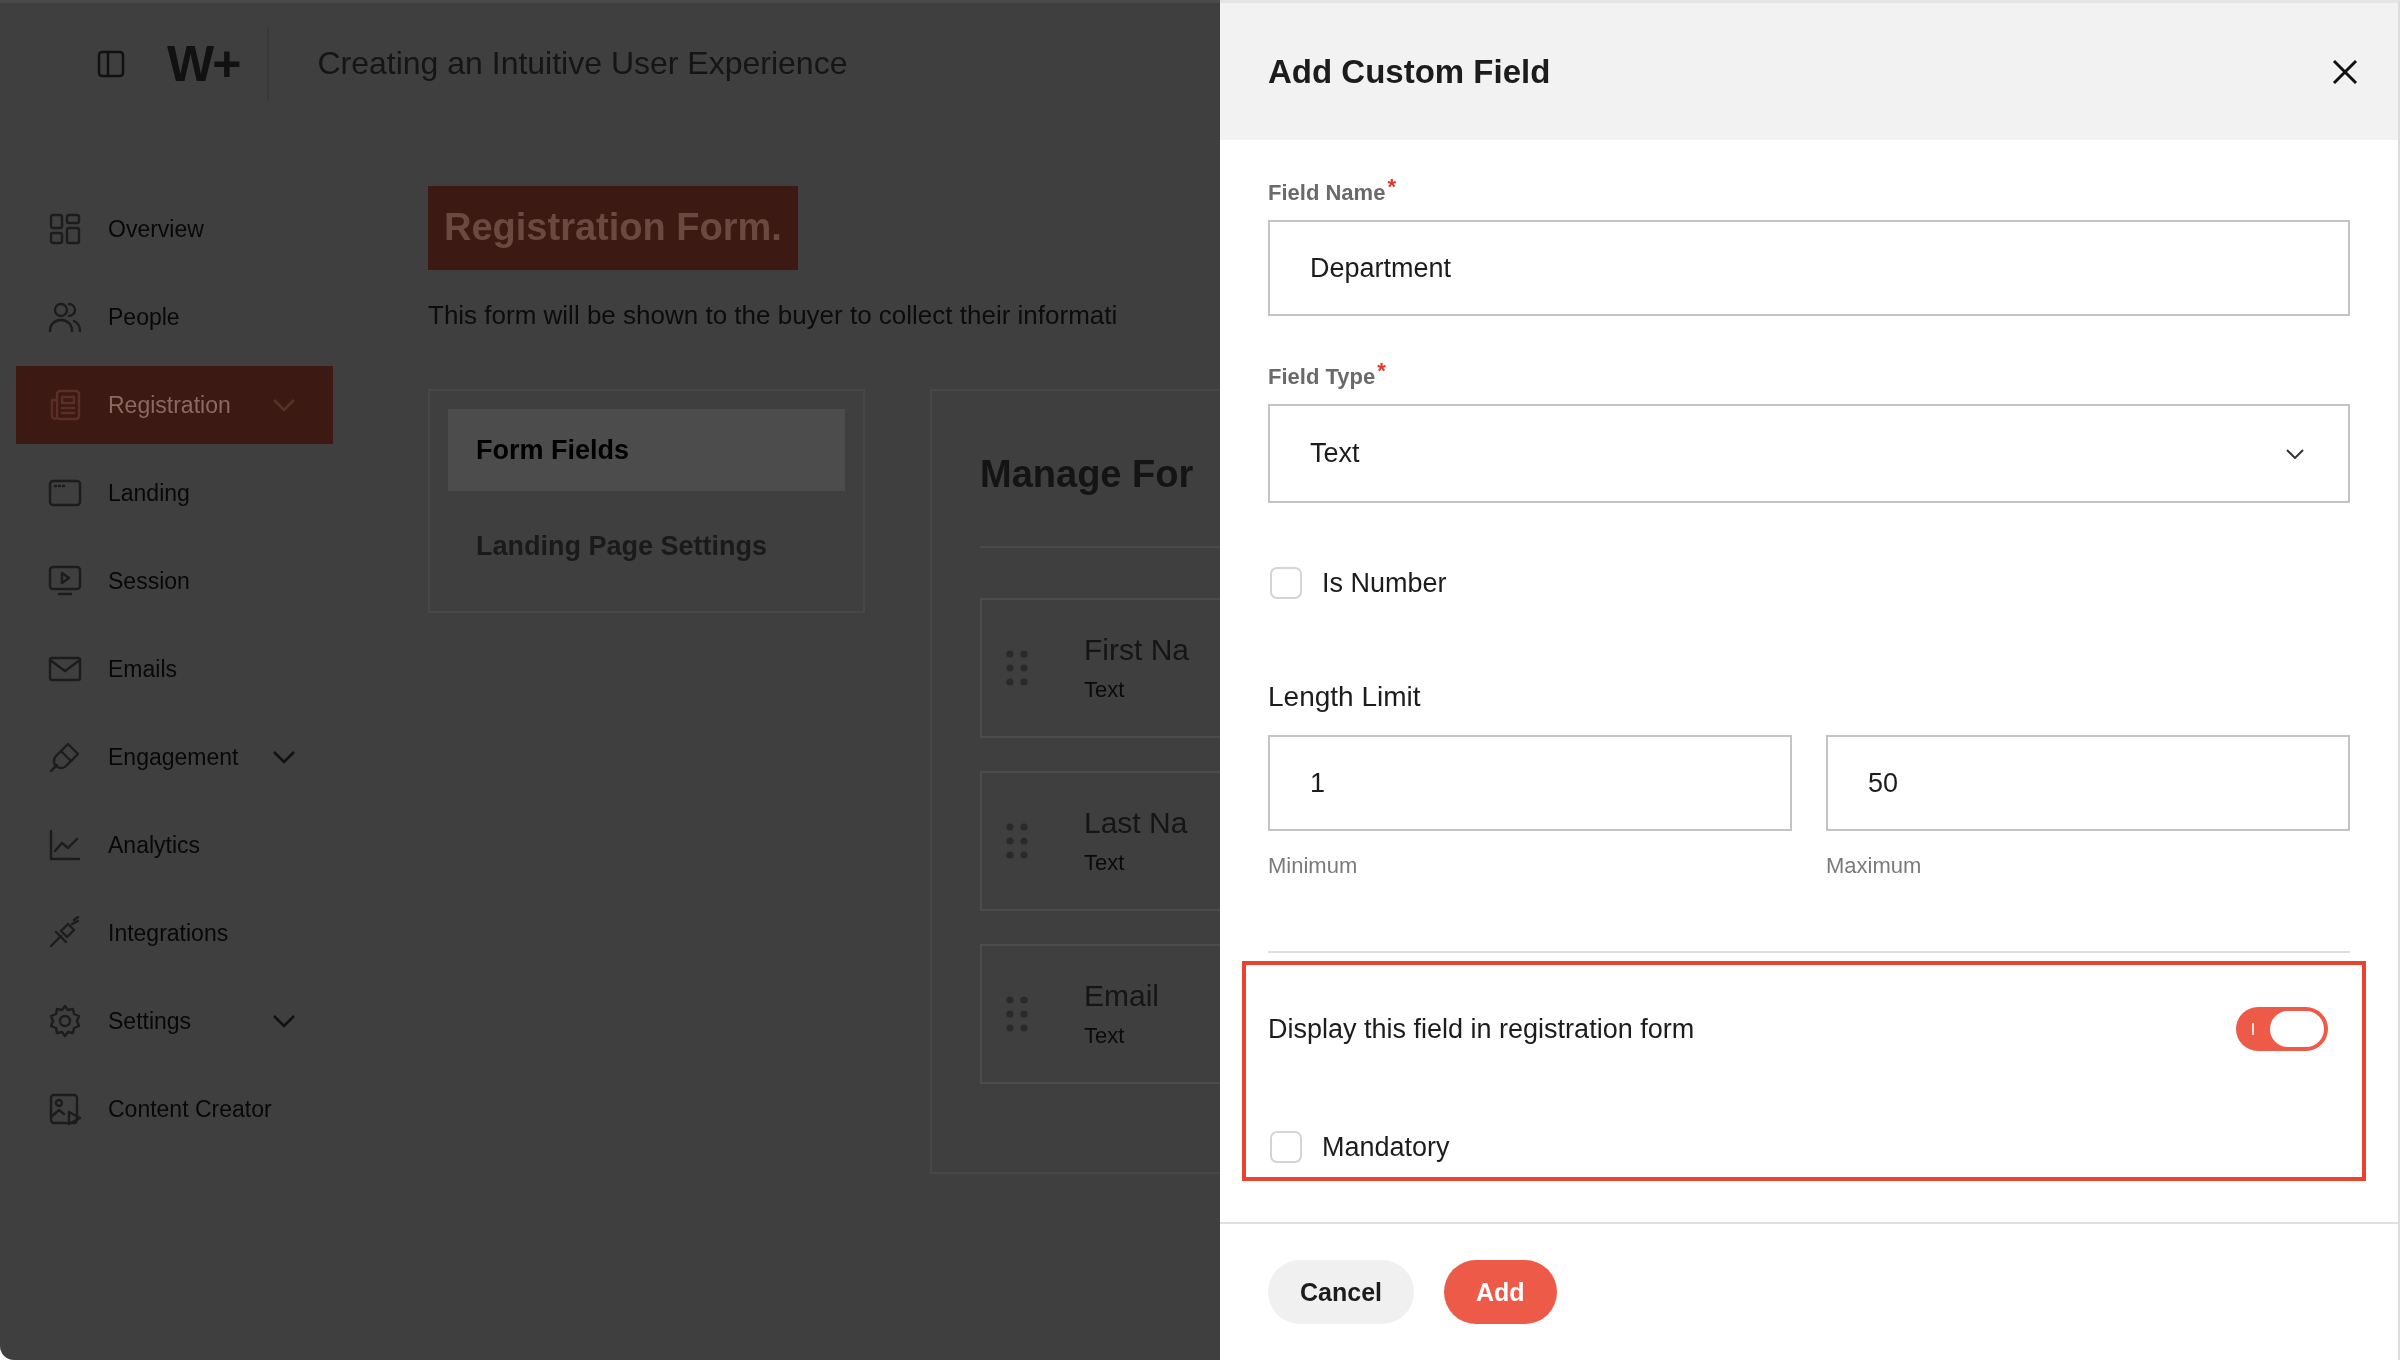 The height and width of the screenshot is (1360, 2400). Describe the element at coordinates (65, 317) in the screenshot. I see `people-icon` at that location.